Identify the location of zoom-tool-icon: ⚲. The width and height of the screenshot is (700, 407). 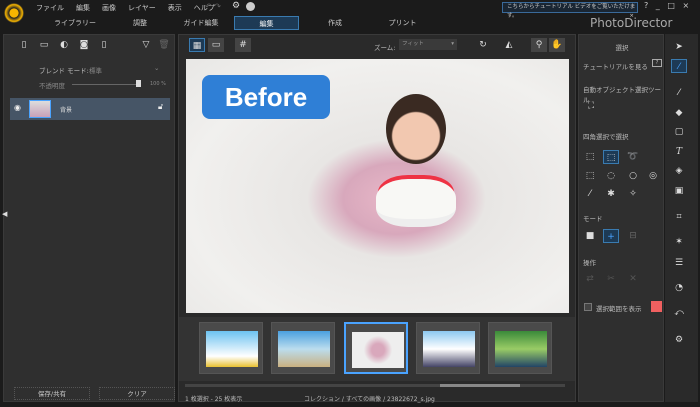
(539, 45).